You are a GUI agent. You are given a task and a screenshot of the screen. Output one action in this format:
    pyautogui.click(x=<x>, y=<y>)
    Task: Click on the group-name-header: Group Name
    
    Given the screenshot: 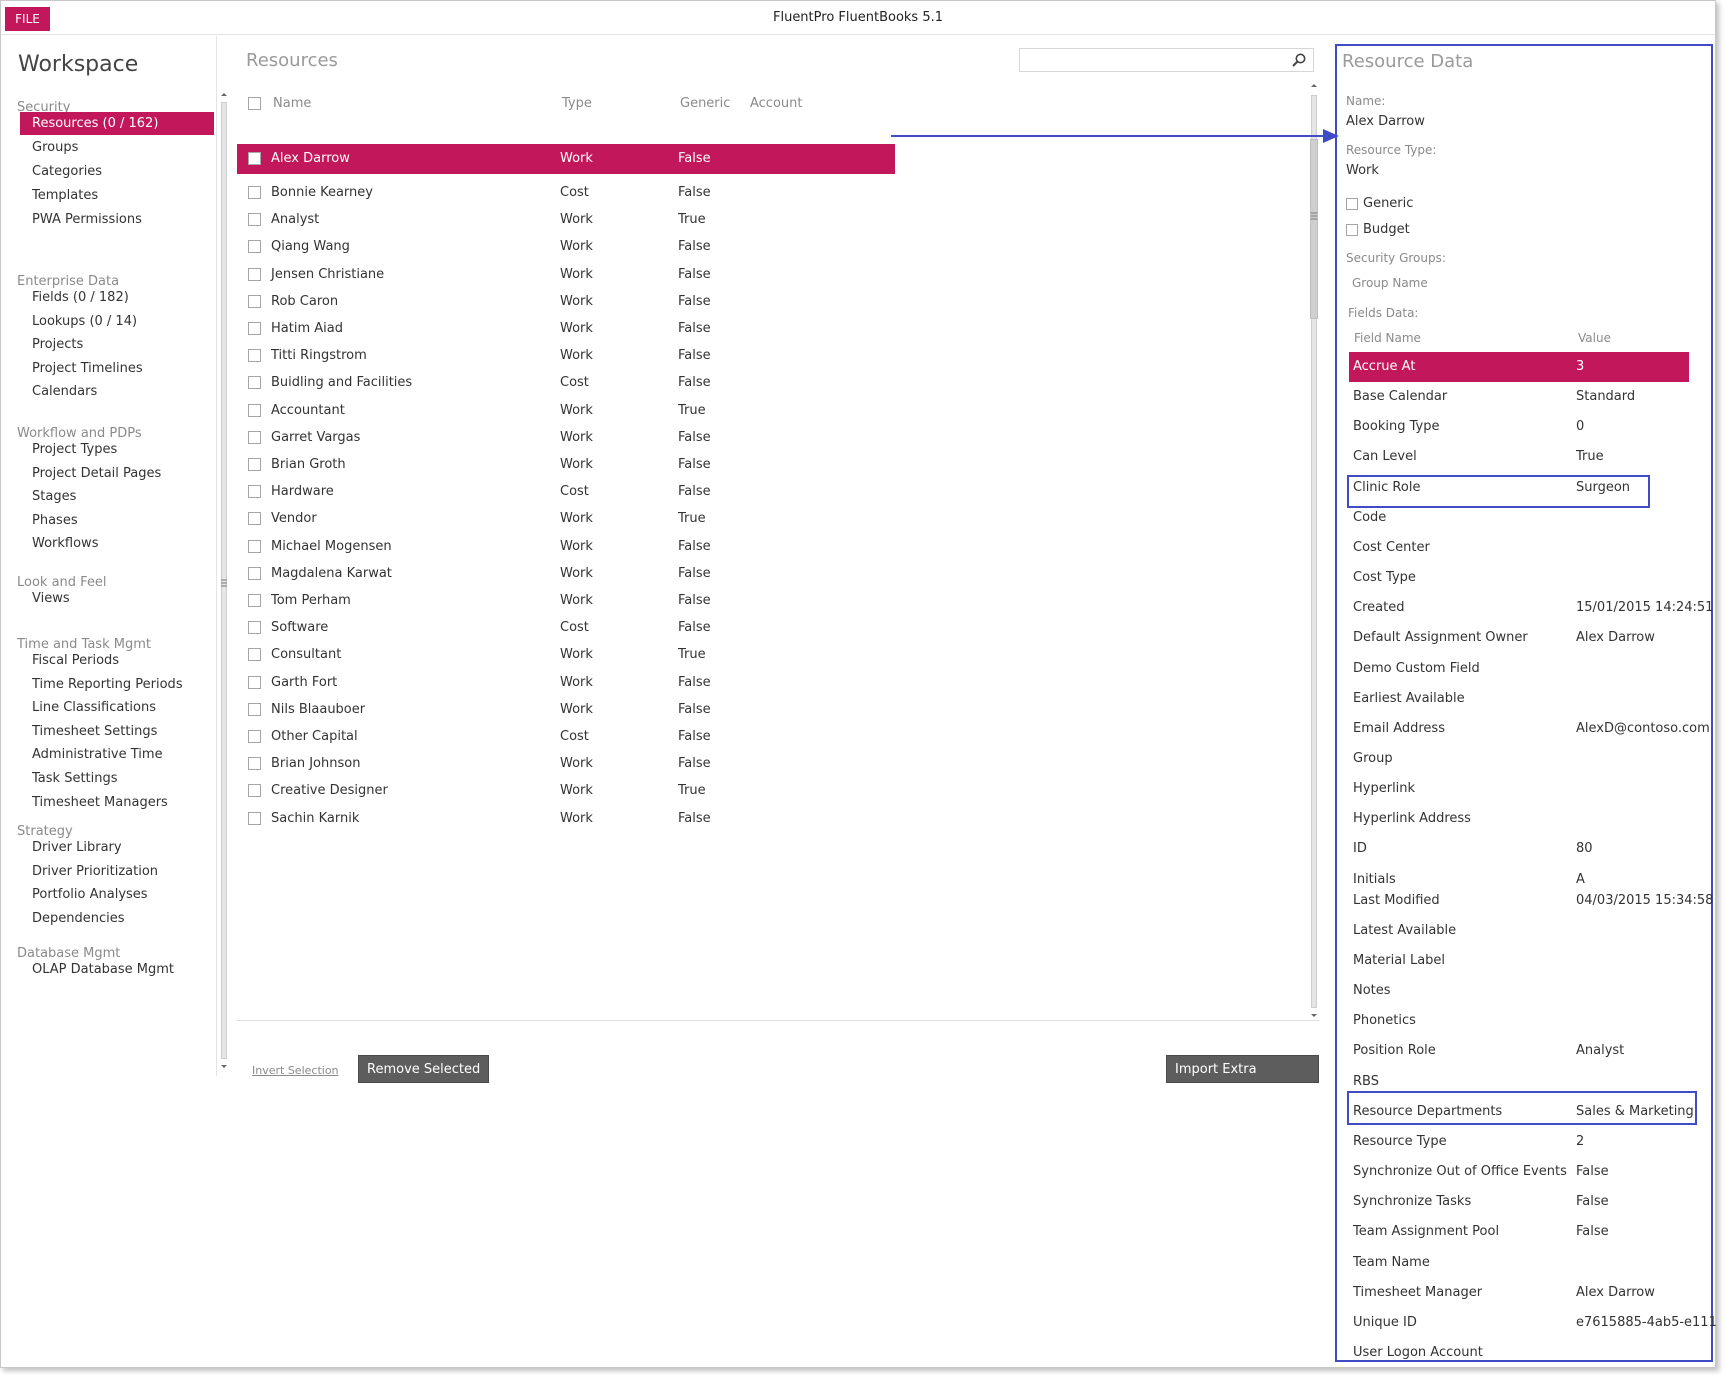 What is the action you would take?
    pyautogui.click(x=1390, y=283)
    